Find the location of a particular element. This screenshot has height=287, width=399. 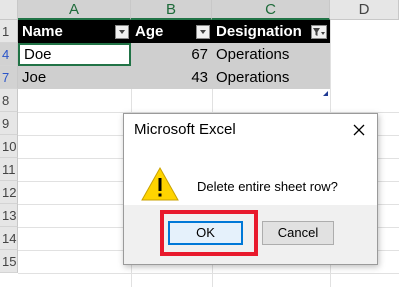

row-header-9: 9 is located at coordinates (9, 123).